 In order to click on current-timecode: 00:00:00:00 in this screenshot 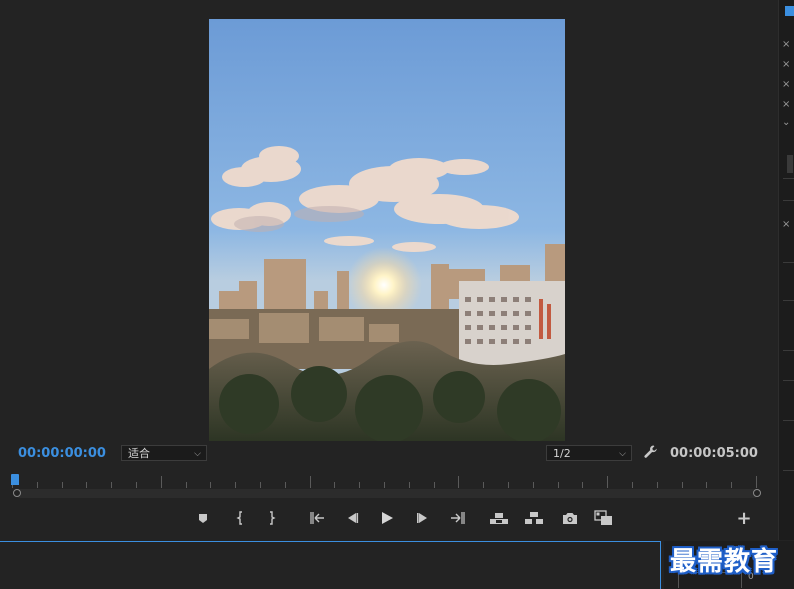, I will do `click(62, 453)`.